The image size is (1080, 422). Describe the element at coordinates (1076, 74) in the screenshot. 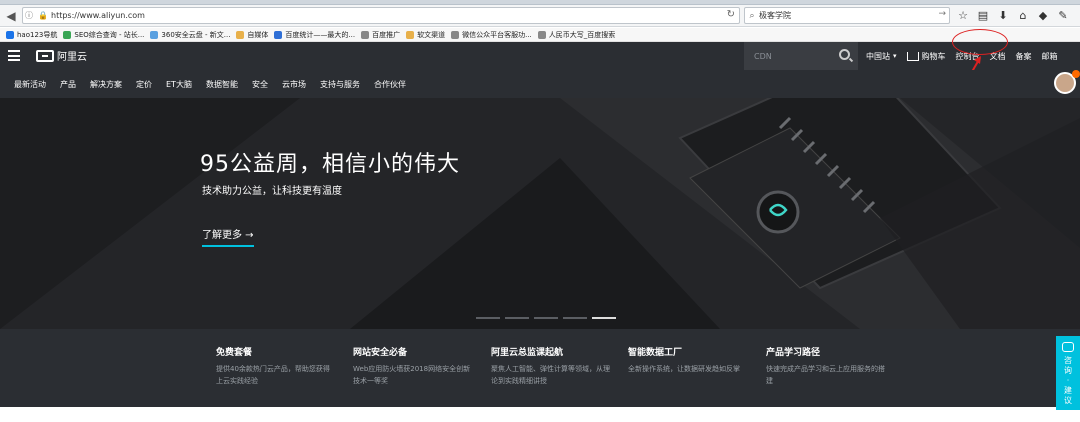

I see `notification-badge` at that location.